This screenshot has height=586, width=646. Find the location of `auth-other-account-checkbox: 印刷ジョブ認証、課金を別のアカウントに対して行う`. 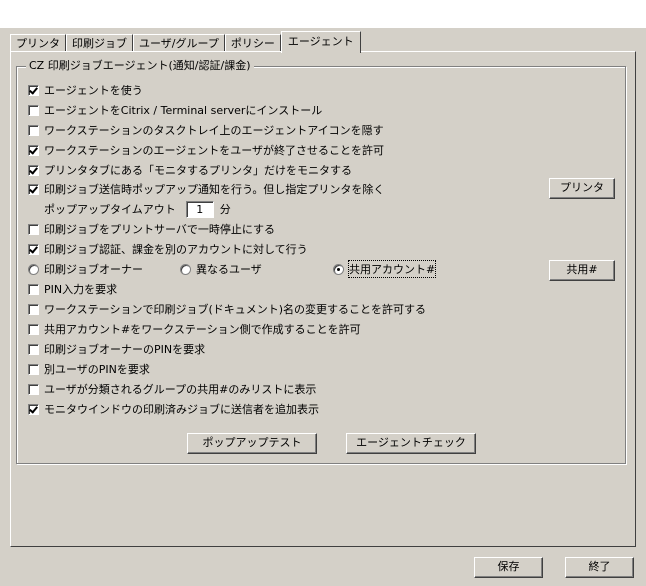

auth-other-account-checkbox: 印刷ジョブ認証、課金を別のアカウントに対して行う is located at coordinates (168, 249).